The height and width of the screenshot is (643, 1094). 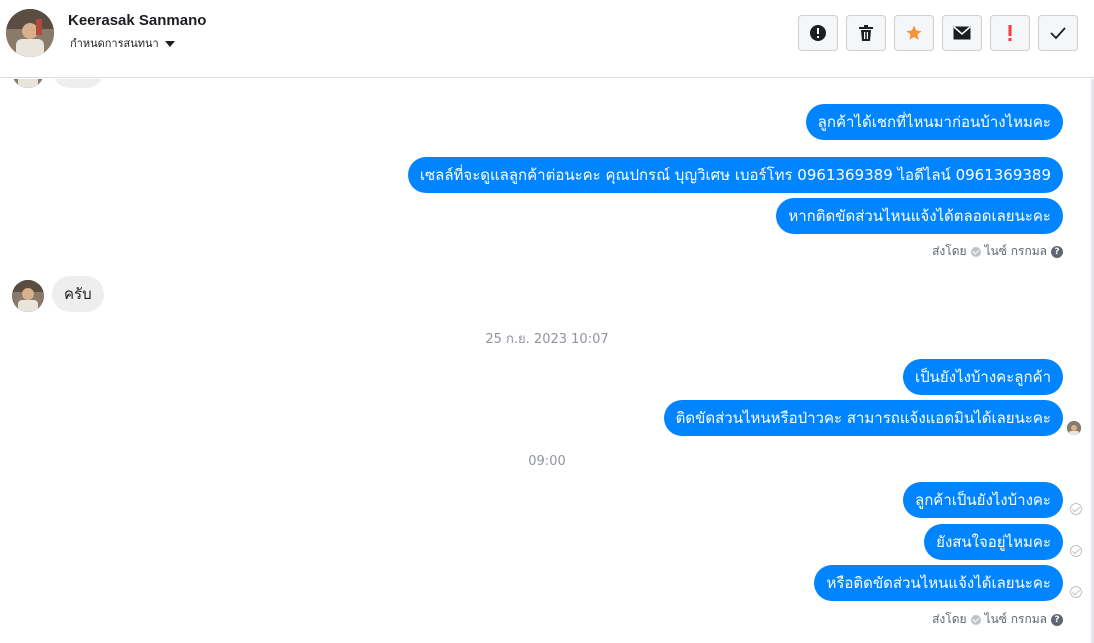 I want to click on message-bubble-outgoing: ลูกค้าได้เชกที่ไหนมาก่อนบ้างไหมคะ, so click(x=934, y=122).